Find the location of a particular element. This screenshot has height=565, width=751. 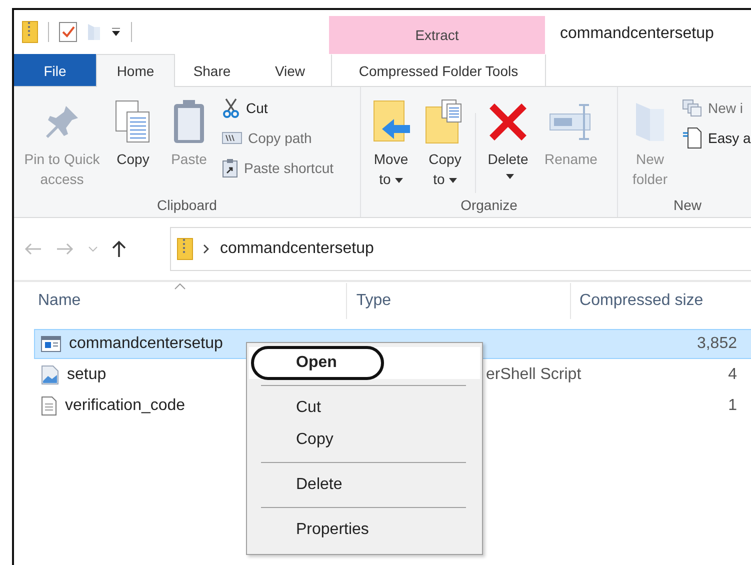

file-size: 1 is located at coordinates (732, 406).